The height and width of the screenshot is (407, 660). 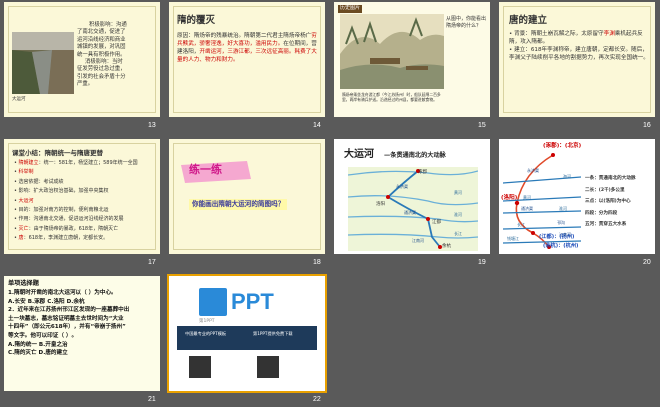 What do you see at coordinates (527, 208) in the screenshot?
I see `river-label-tongji: 通济渠` at bounding box center [527, 208].